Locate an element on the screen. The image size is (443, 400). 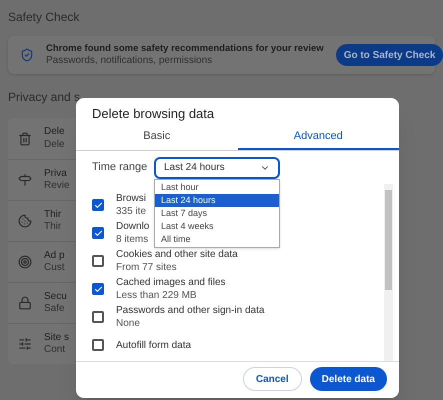
setting-subtitle: Cust is located at coordinates (54, 268).